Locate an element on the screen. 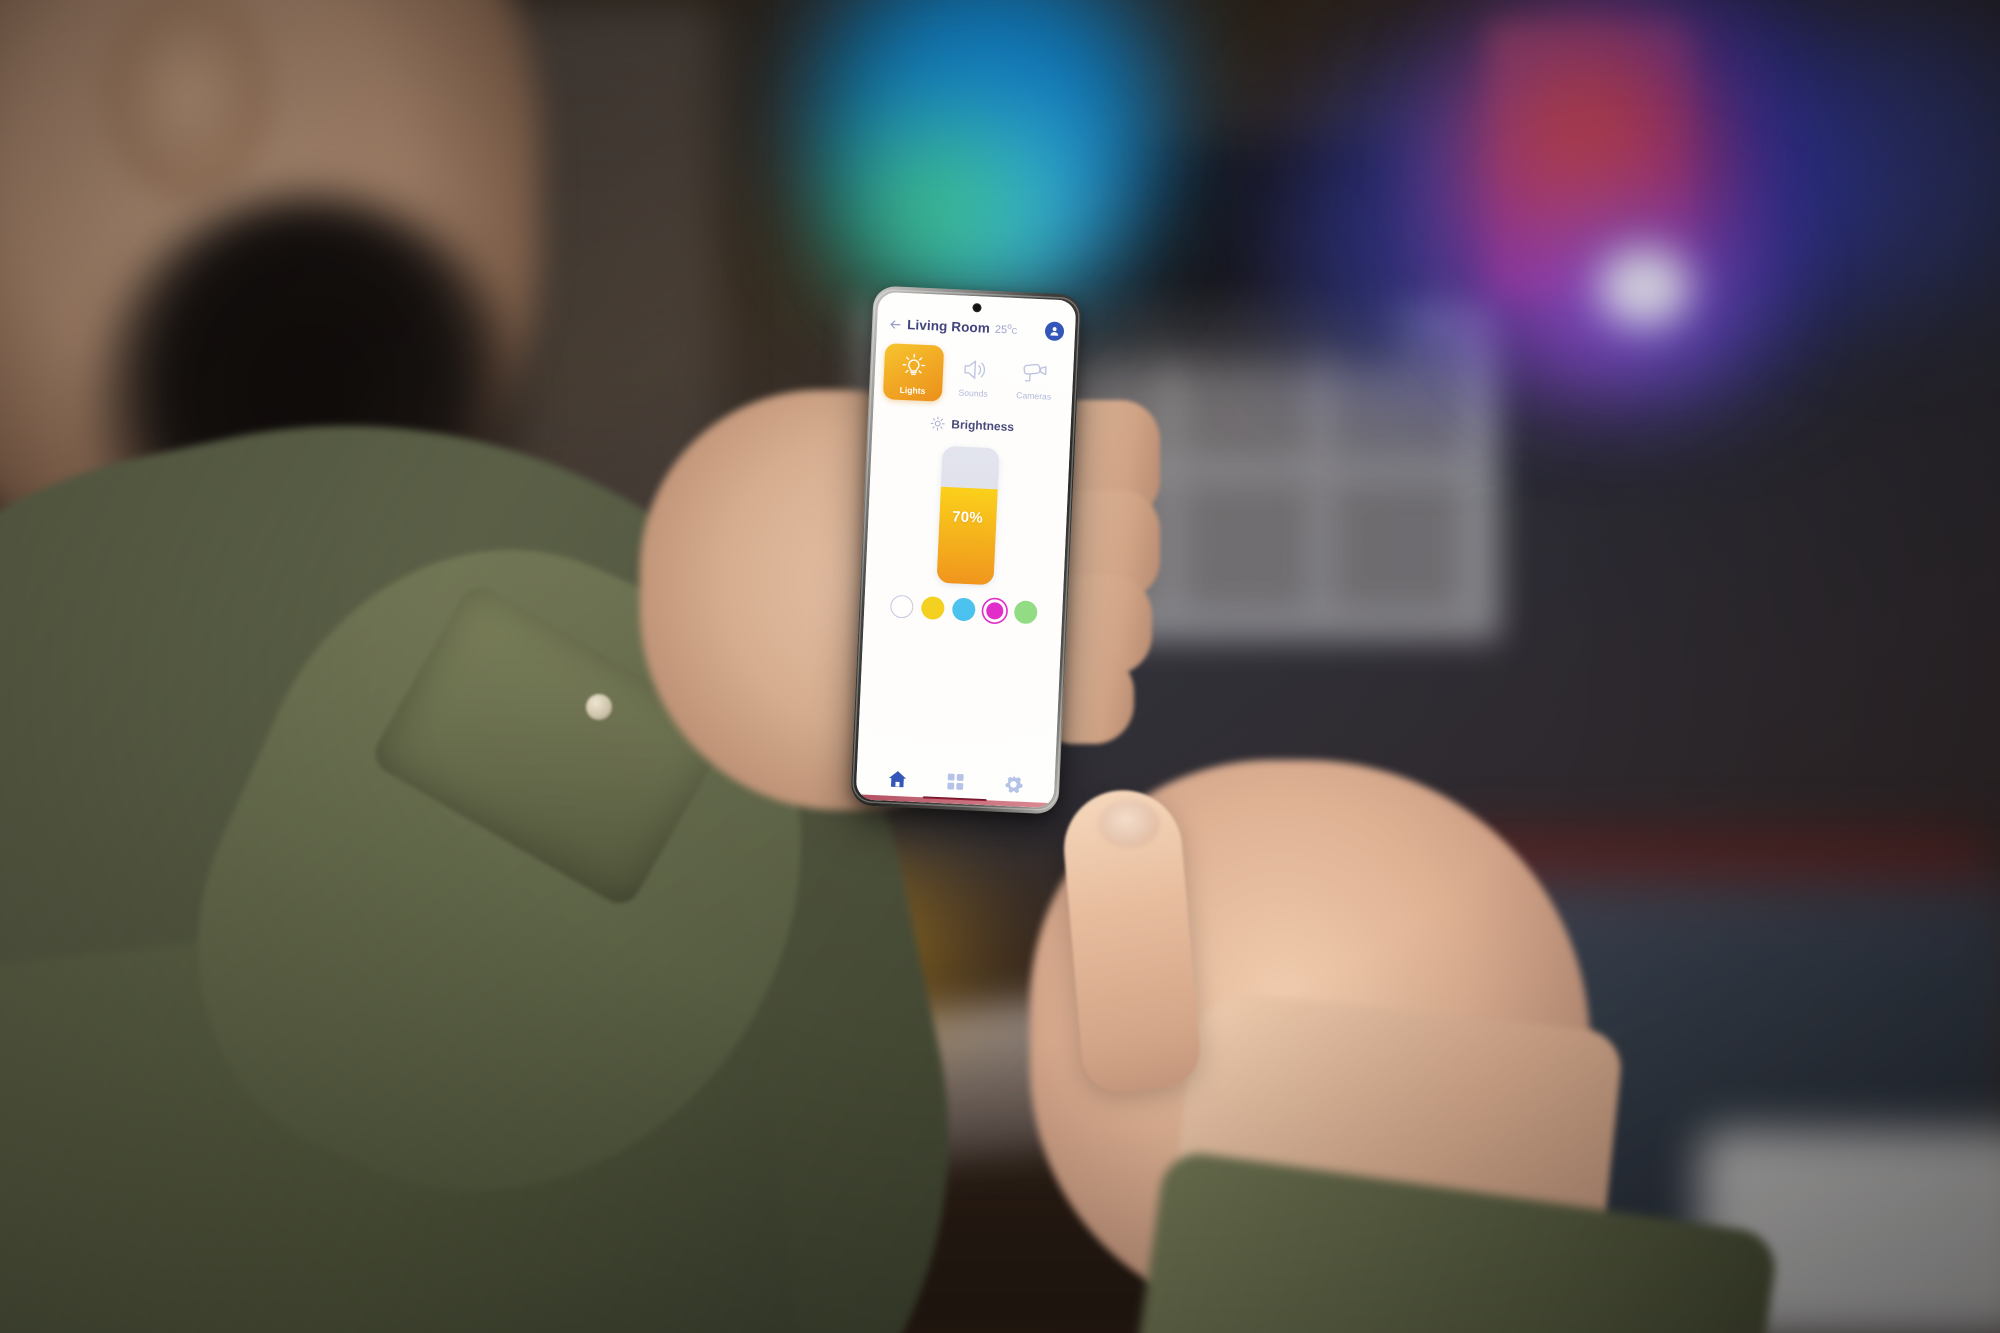 This screenshot has width=2000, height=1333. tab-sounds: Sounds is located at coordinates (973, 375).